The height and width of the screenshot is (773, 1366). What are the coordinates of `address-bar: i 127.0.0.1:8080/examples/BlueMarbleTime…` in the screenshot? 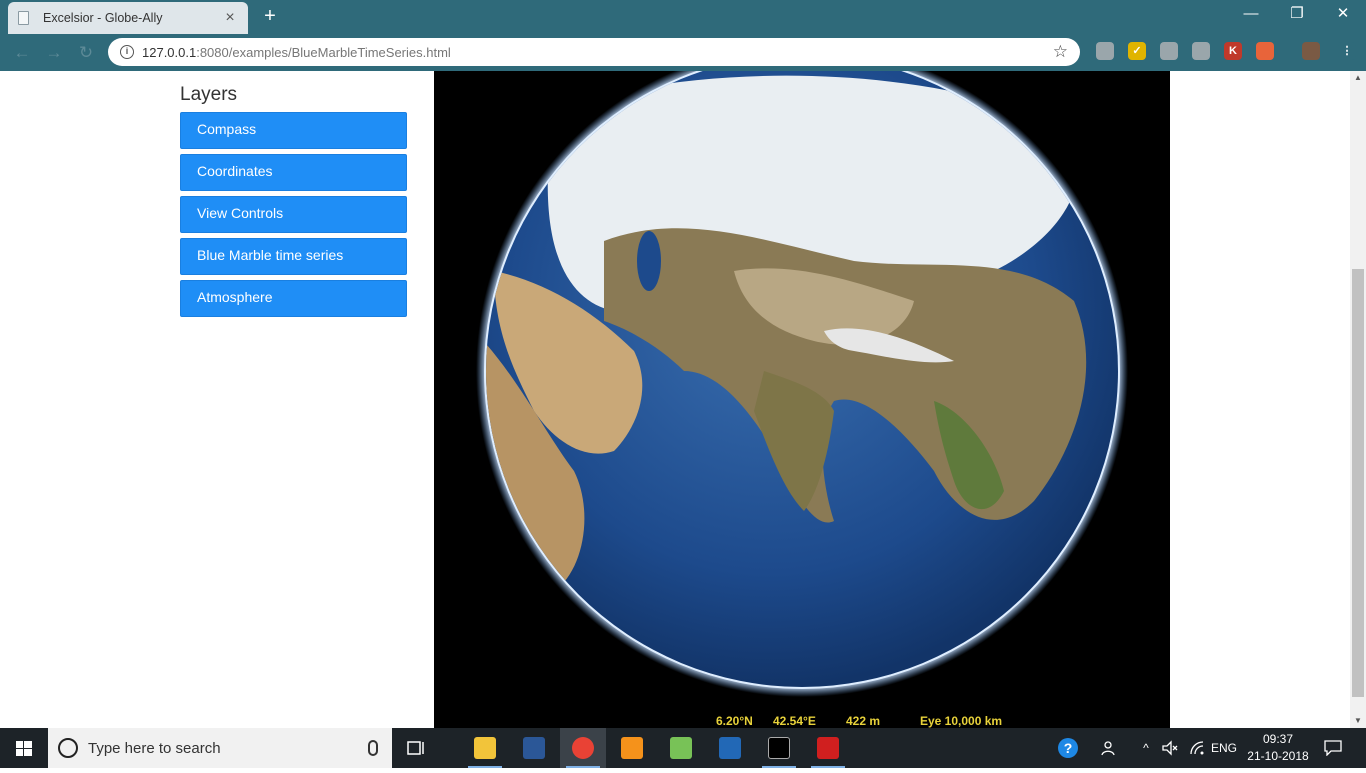 It's located at (594, 52).